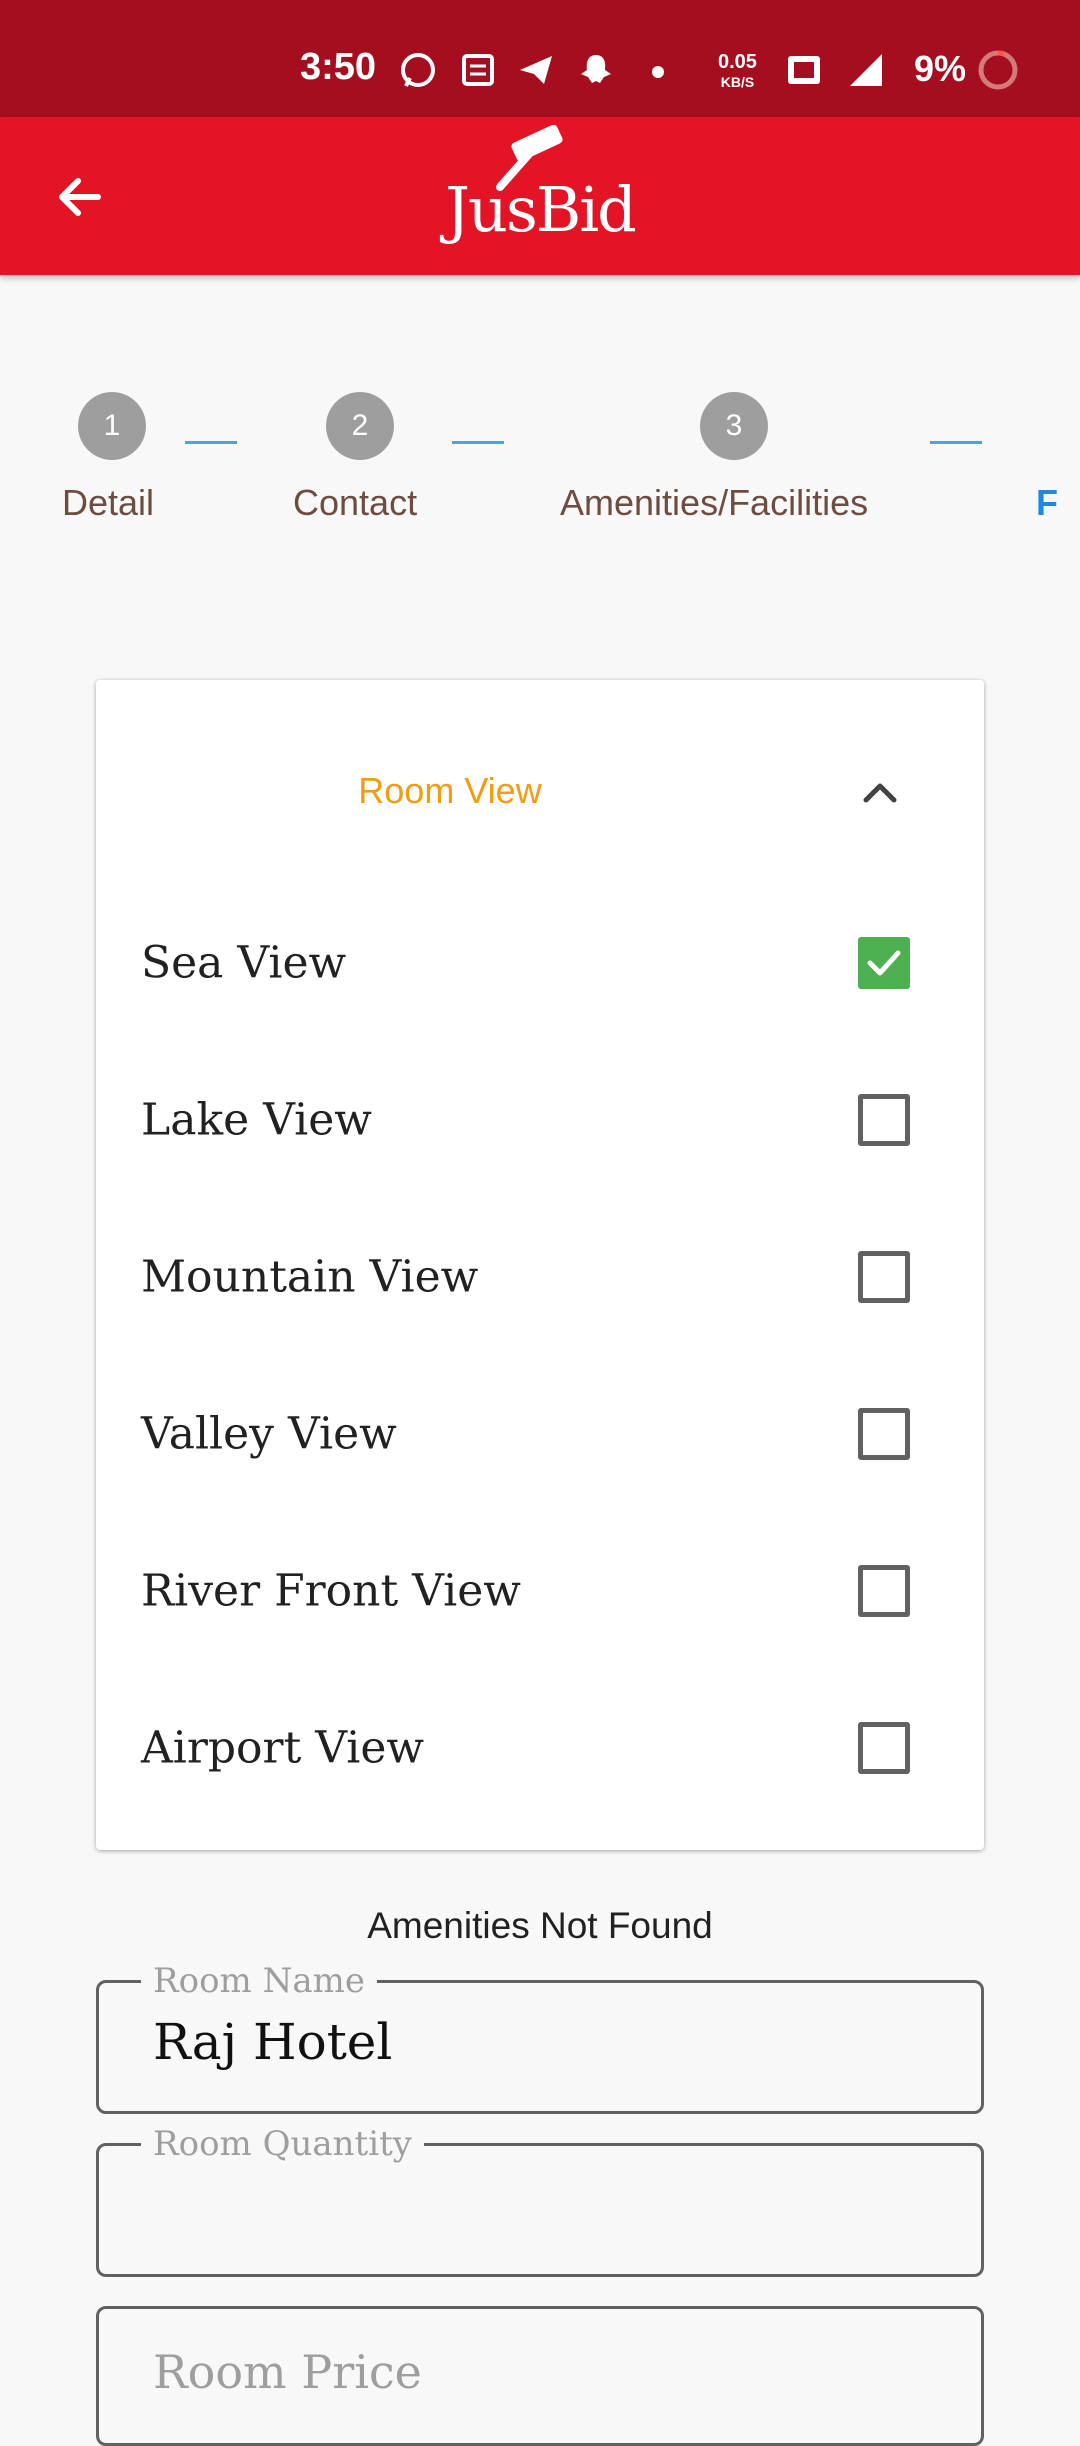 This screenshot has width=1080, height=2446. What do you see at coordinates (540, 1925) in the screenshot?
I see `amenities-not-found-message: Amenities Not Found` at bounding box center [540, 1925].